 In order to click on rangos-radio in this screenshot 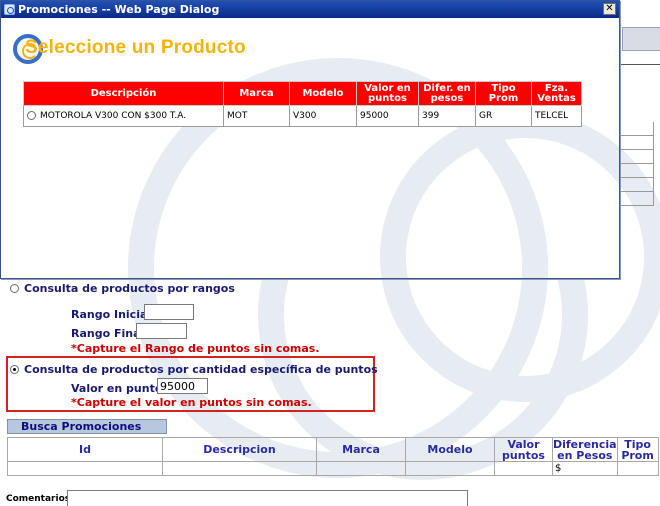, I will do `click(14, 288)`.